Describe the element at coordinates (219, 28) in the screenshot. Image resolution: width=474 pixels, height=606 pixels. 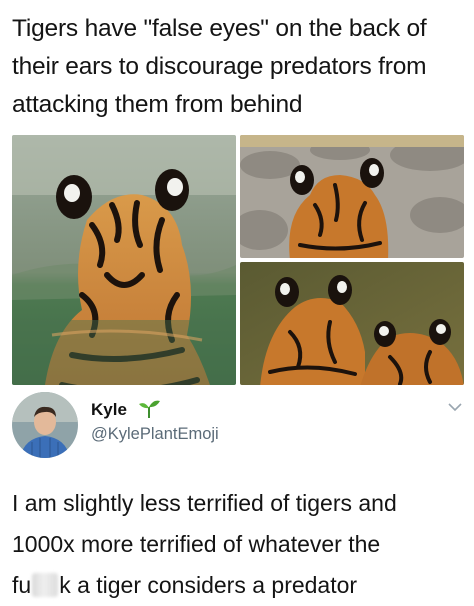
I see `caption-line-1: Tigers have "false eyes" on the back of` at that location.